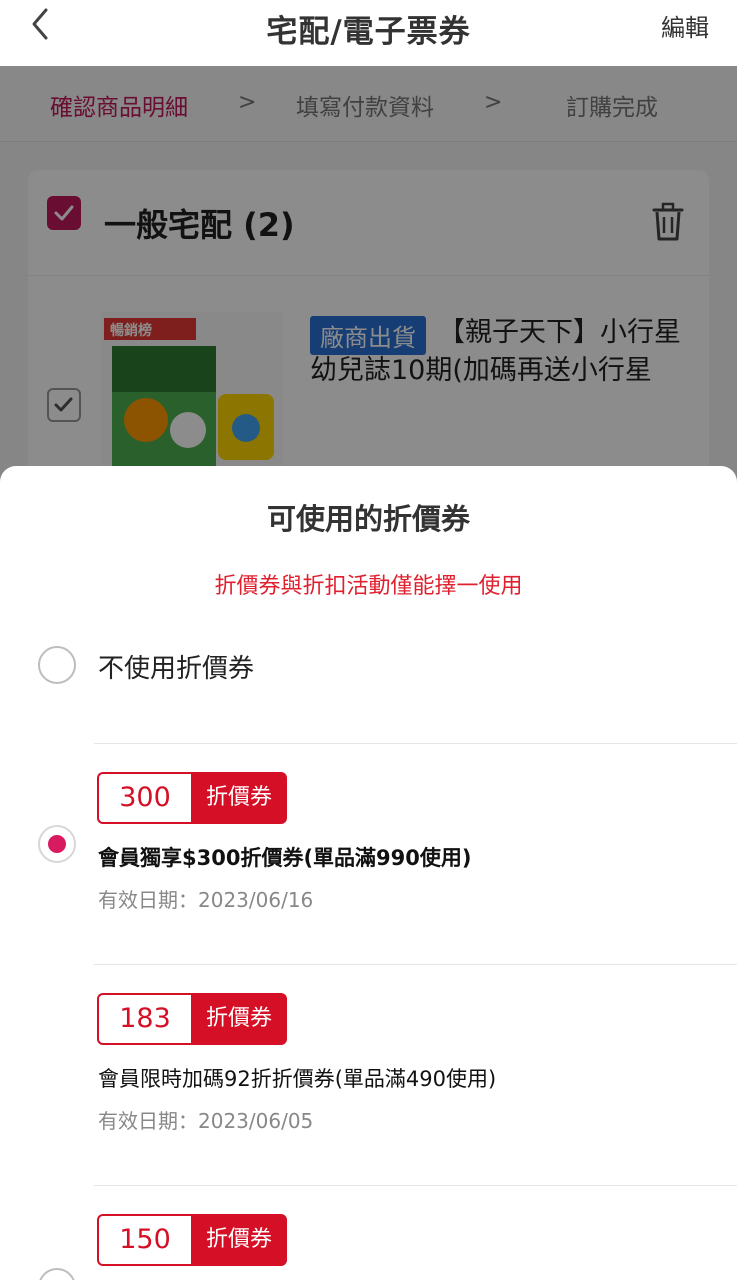 The width and height of the screenshot is (737, 1280). Describe the element at coordinates (144, 1240) in the screenshot. I see `coupon-amount: 150` at that location.